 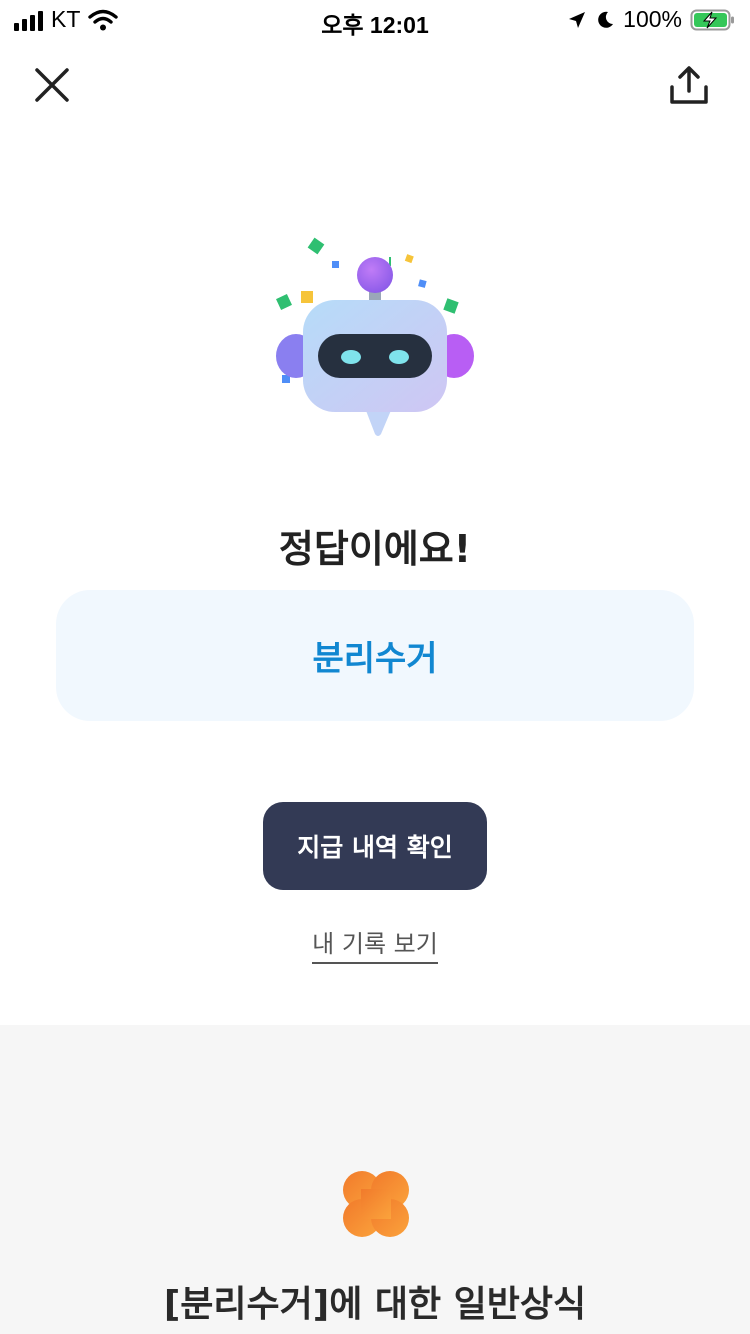 What do you see at coordinates (577, 19) in the screenshot?
I see `location-arrow-icon` at bounding box center [577, 19].